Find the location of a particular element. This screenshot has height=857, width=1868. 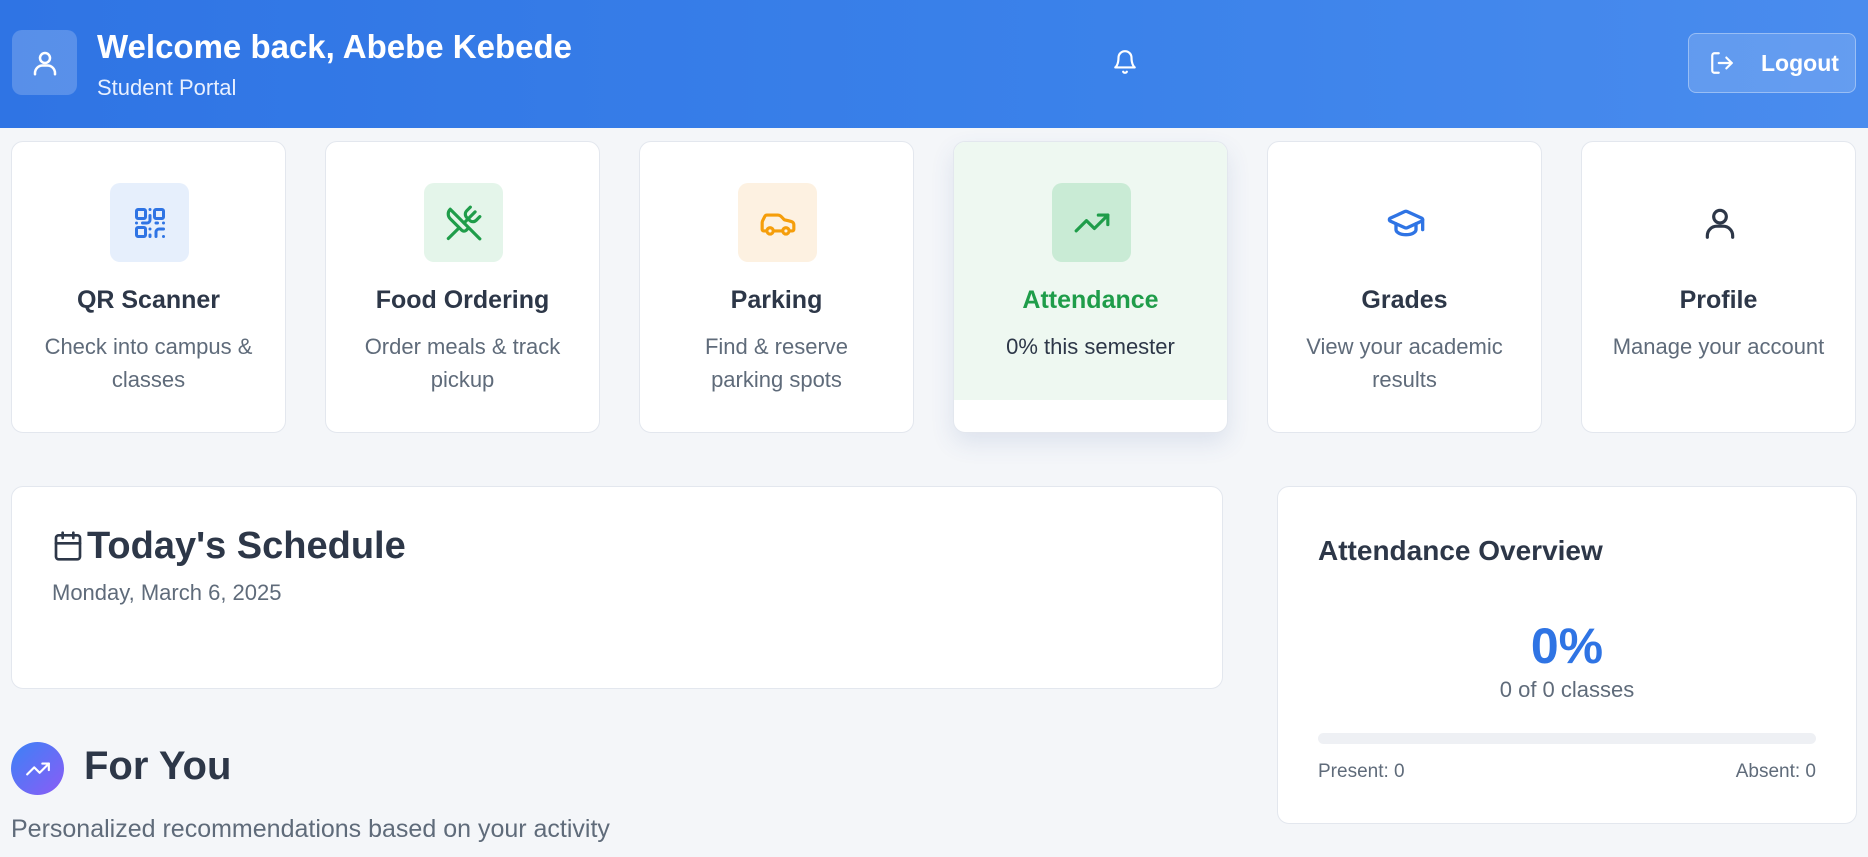

present-count: Present: 0 is located at coordinates (1361, 771).